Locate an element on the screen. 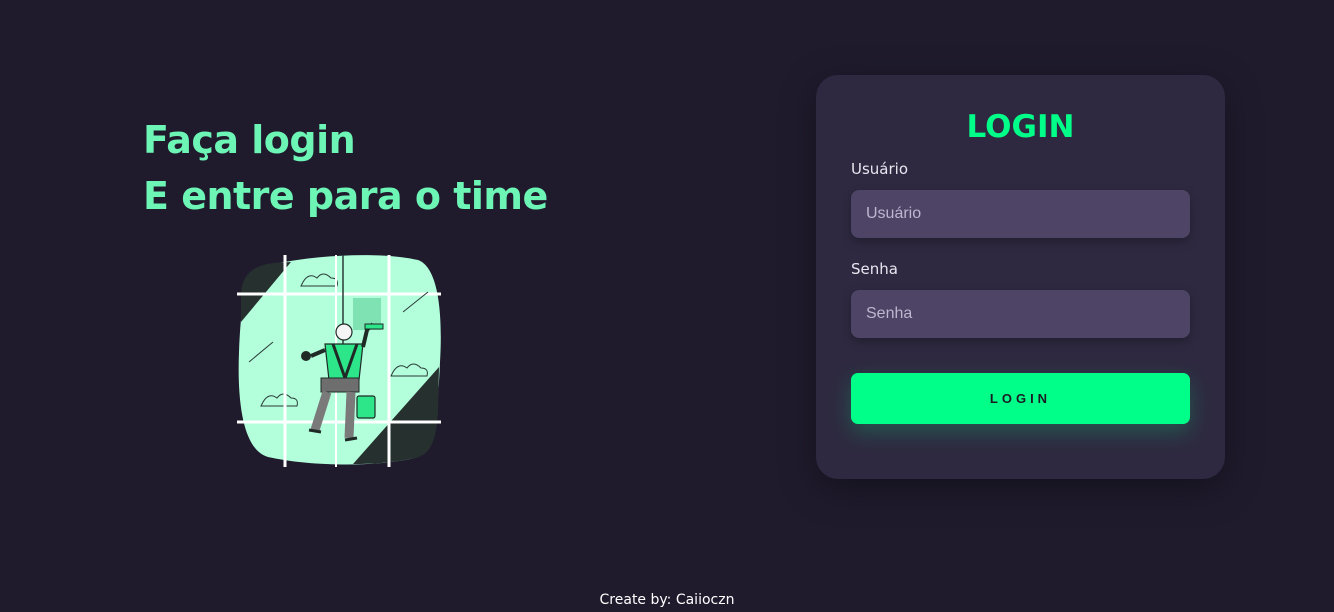 The image size is (1334, 612). login-card-title: LOGIN is located at coordinates (1020, 127).